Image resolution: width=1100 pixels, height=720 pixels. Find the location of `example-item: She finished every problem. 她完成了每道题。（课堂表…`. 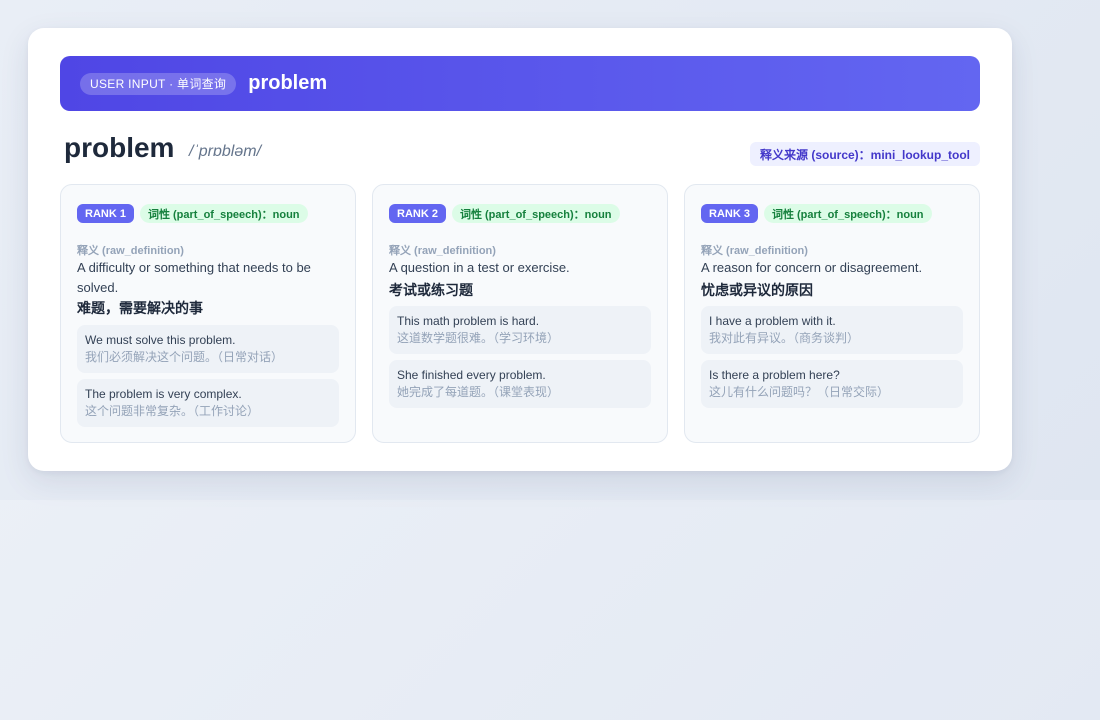

example-item: She finished every problem. 她完成了每道题。（课堂表… is located at coordinates (520, 384).